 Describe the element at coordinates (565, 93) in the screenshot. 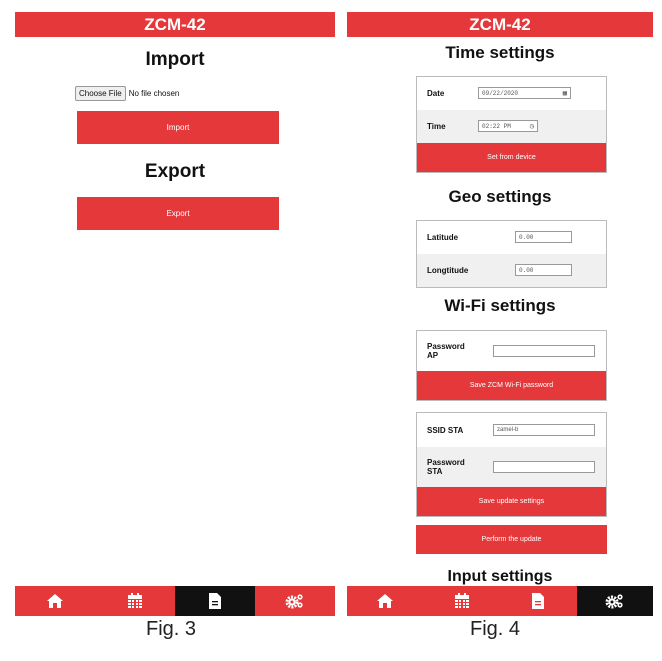

I see `calendar-picker-icon: ▦` at that location.